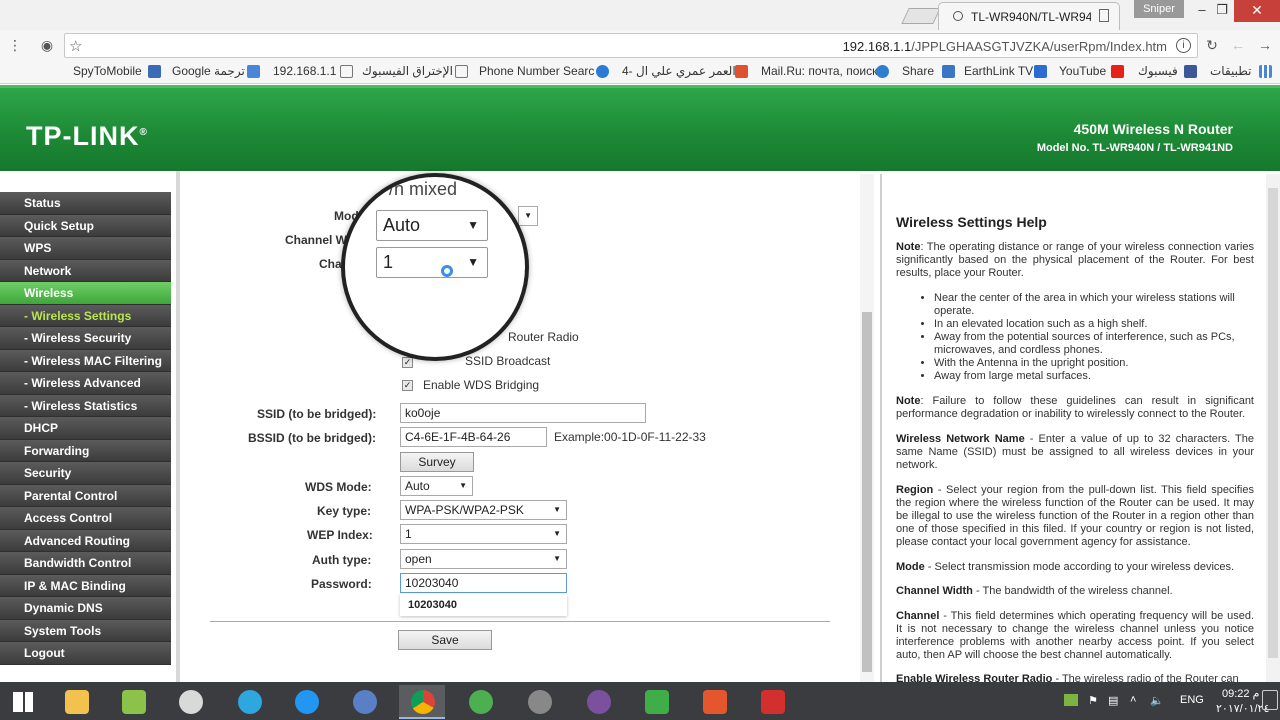  I want to click on help-scrollbar, so click(1273, 428).